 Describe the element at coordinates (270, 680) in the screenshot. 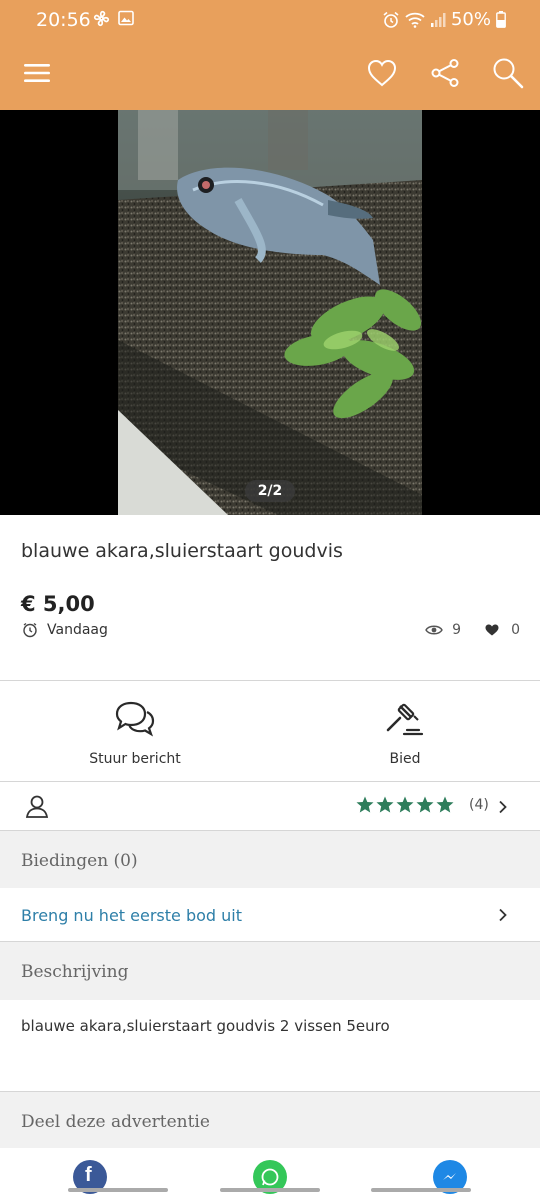

I see `divider` at that location.